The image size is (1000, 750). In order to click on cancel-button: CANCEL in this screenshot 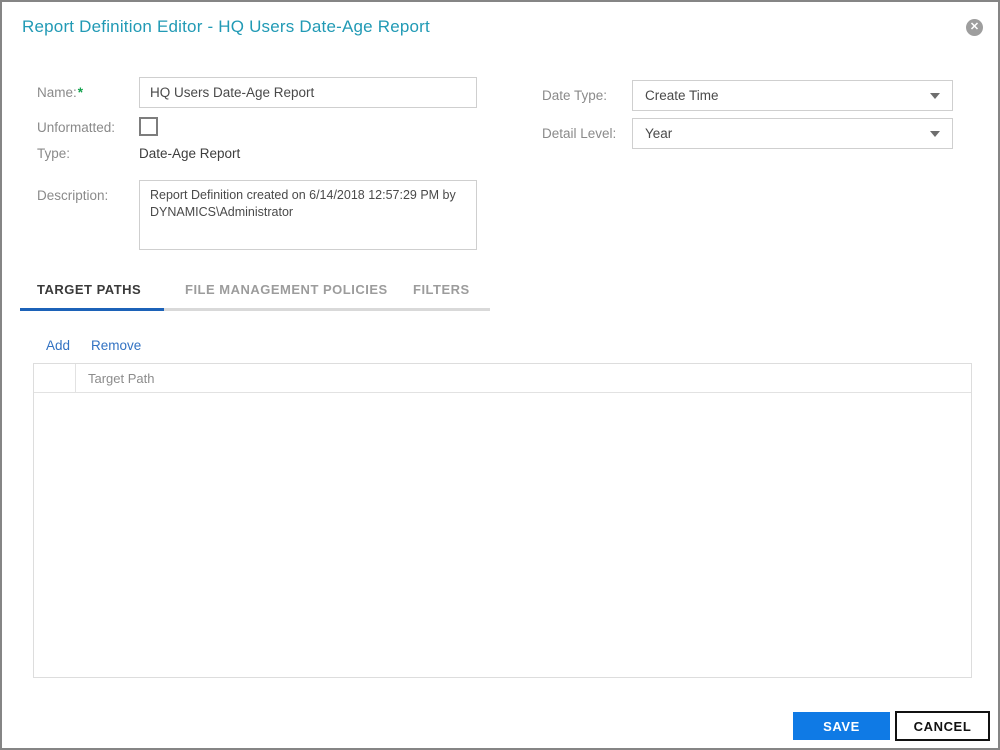, I will do `click(942, 726)`.